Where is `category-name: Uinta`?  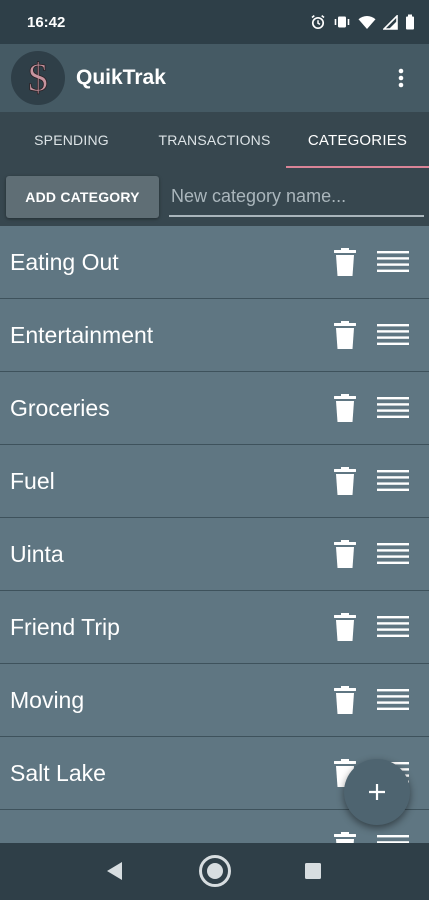 category-name: Uinta is located at coordinates (37, 553).